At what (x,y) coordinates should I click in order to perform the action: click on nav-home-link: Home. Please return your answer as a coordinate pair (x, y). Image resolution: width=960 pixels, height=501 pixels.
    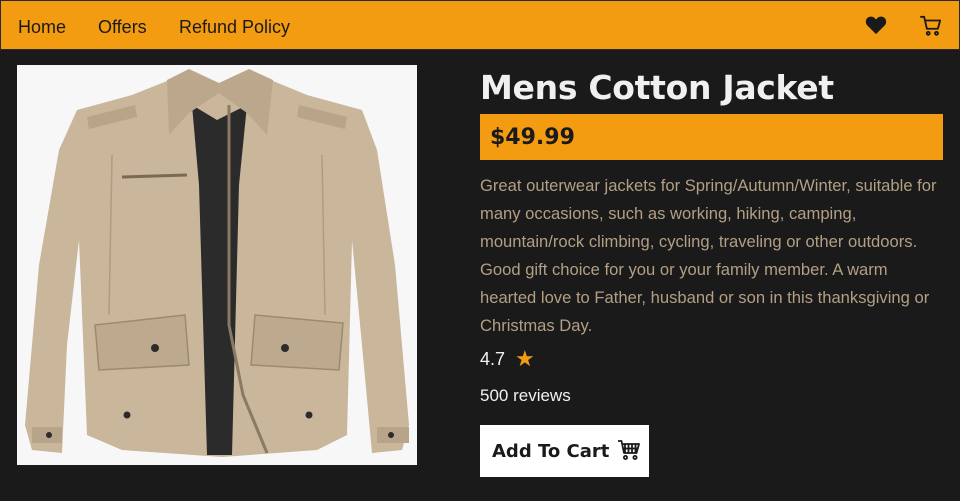
    Looking at the image, I should click on (42, 27).